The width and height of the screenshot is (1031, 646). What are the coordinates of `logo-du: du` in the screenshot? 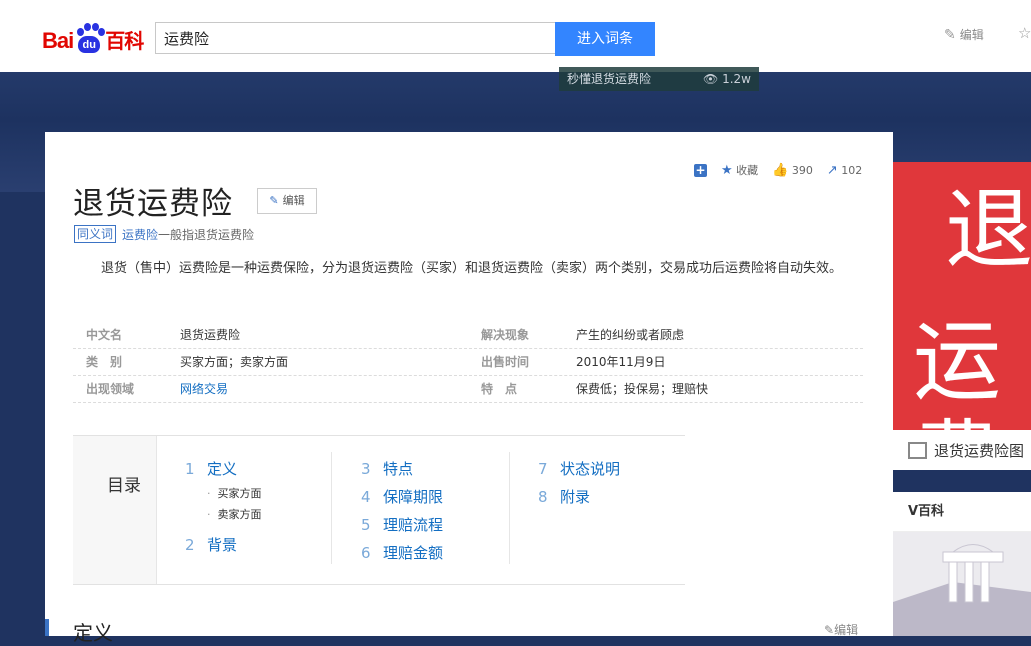 It's located at (89, 44).